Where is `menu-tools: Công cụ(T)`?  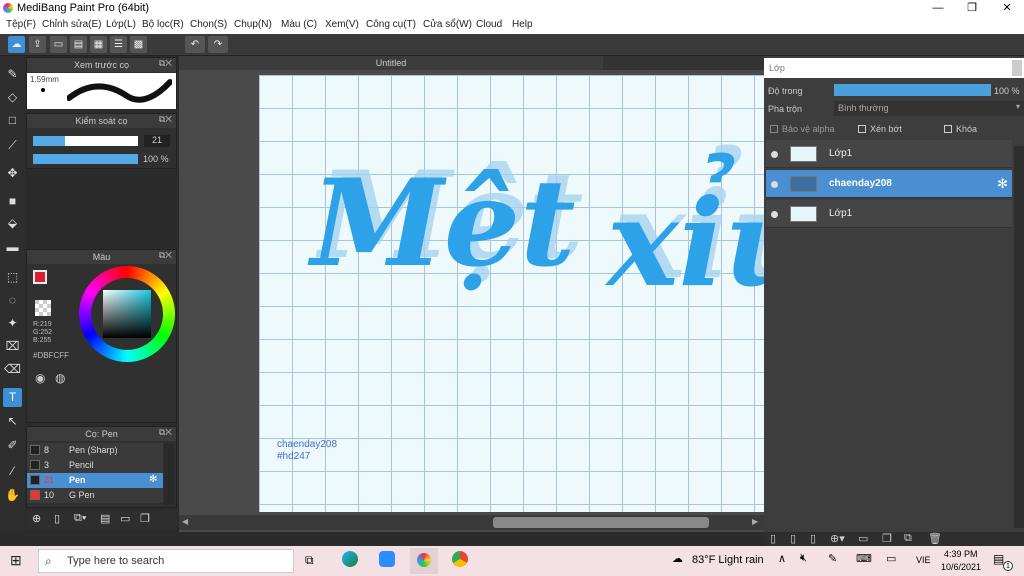
menu-tools: Công cụ(T) is located at coordinates (391, 24).